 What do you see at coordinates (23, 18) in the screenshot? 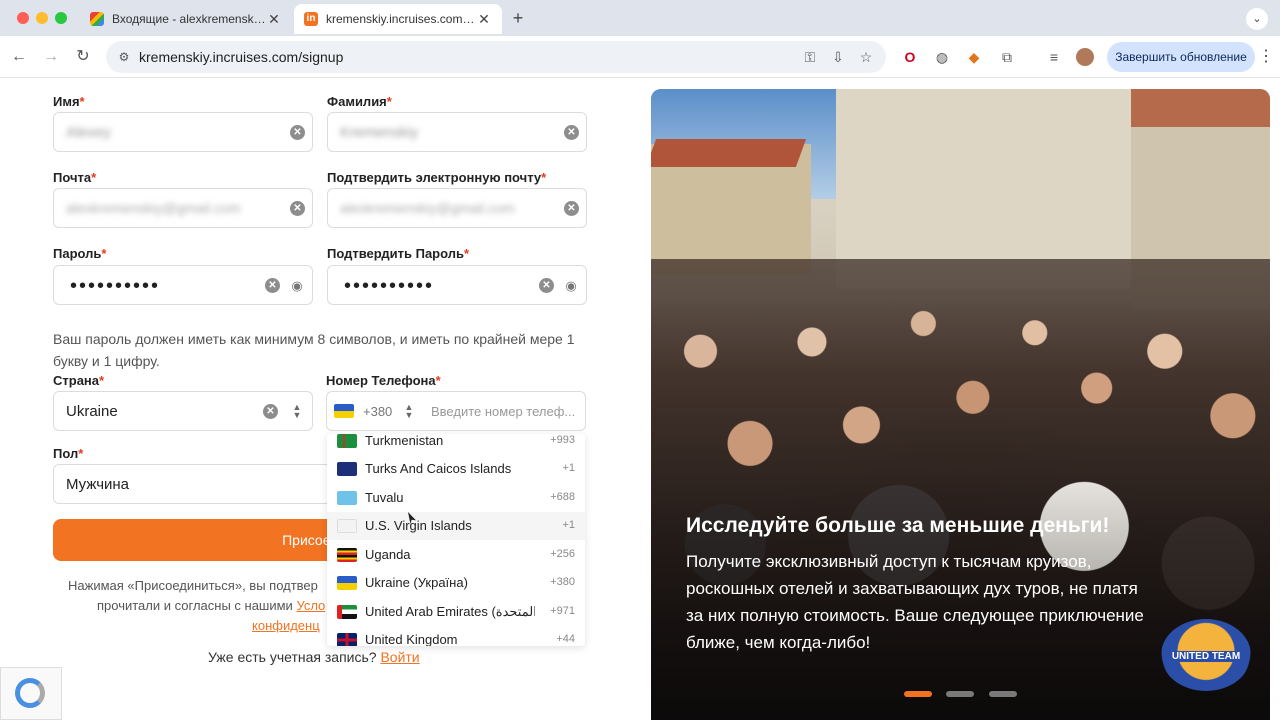
I see `close-window-button` at bounding box center [23, 18].